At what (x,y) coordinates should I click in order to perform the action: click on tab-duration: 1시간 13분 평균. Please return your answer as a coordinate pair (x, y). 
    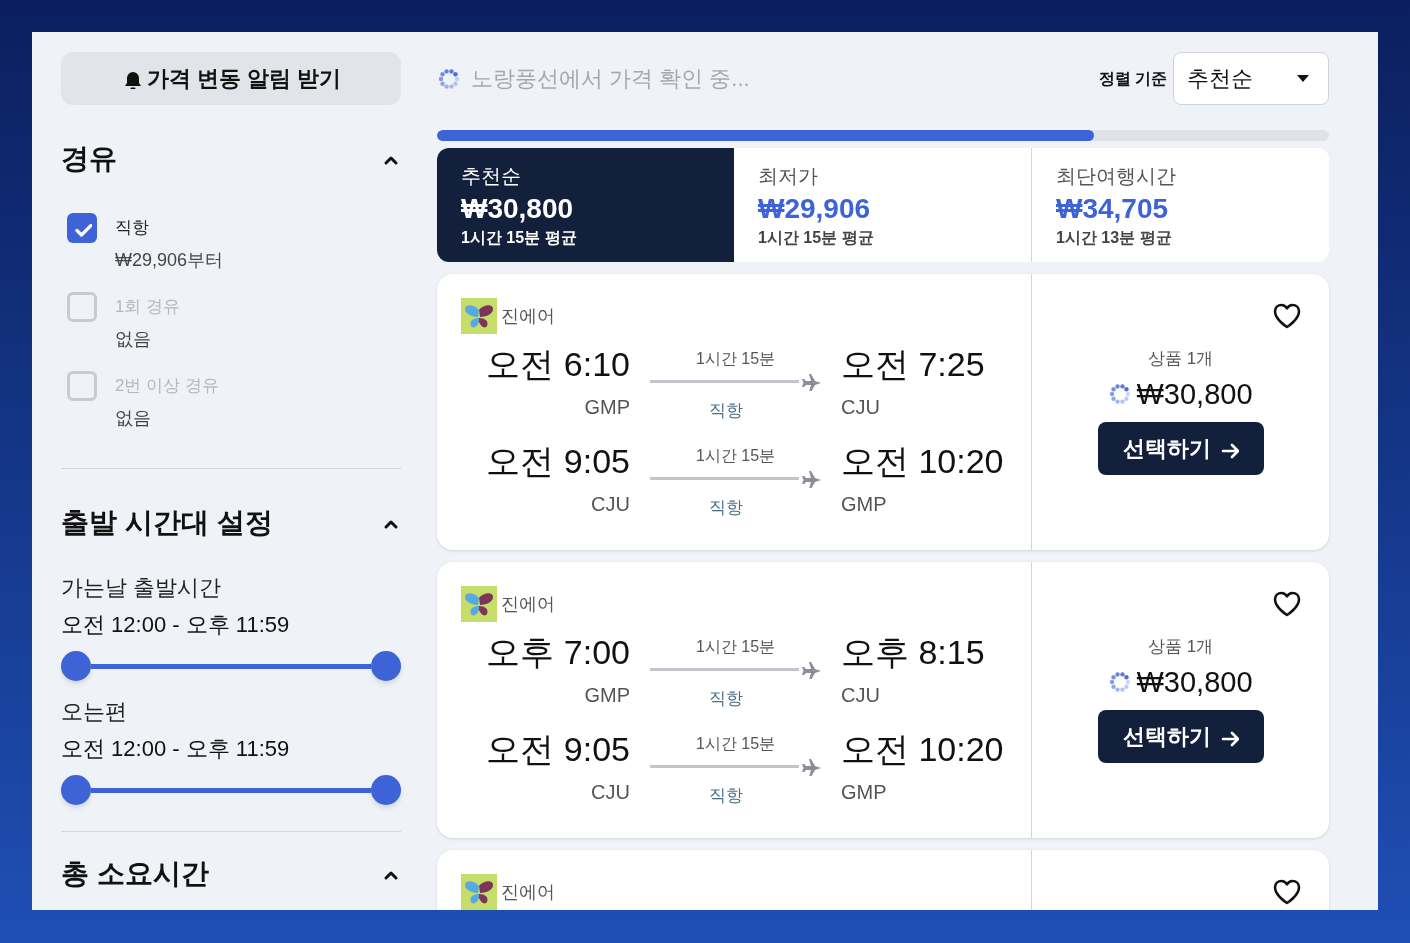
    Looking at the image, I should click on (1114, 238).